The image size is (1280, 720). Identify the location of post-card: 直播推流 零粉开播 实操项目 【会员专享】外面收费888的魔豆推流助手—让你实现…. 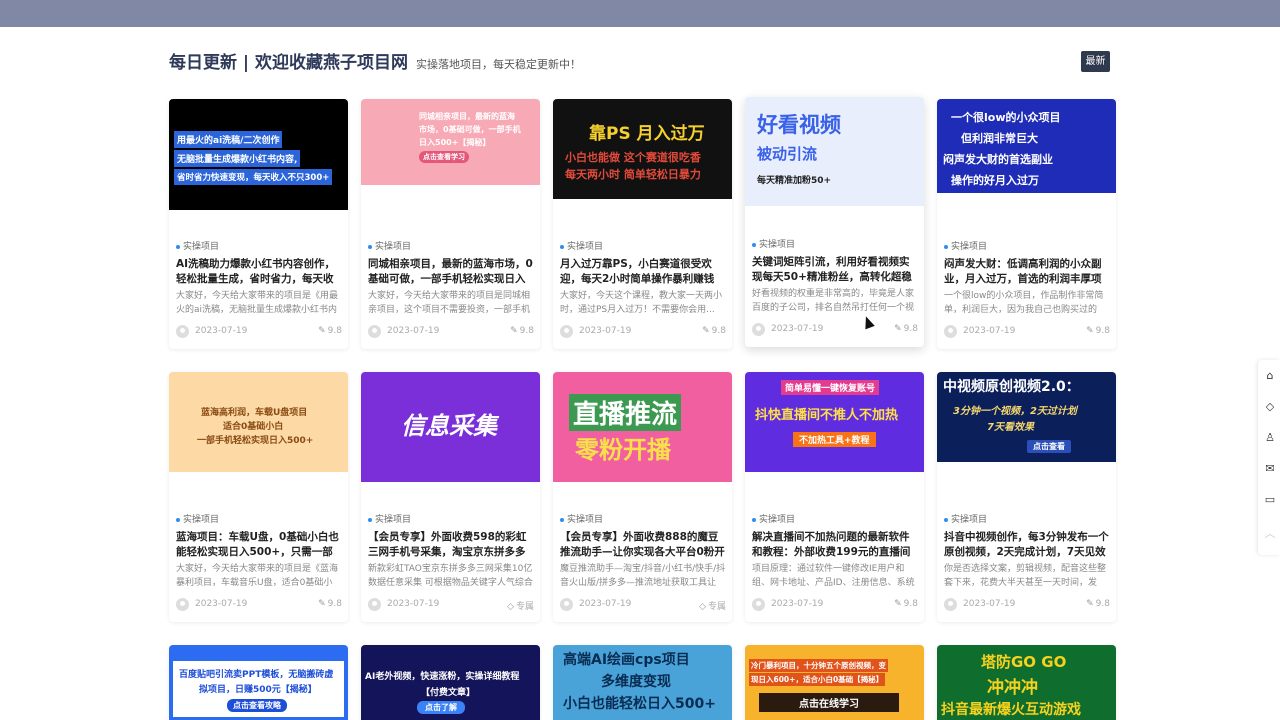
(642, 497).